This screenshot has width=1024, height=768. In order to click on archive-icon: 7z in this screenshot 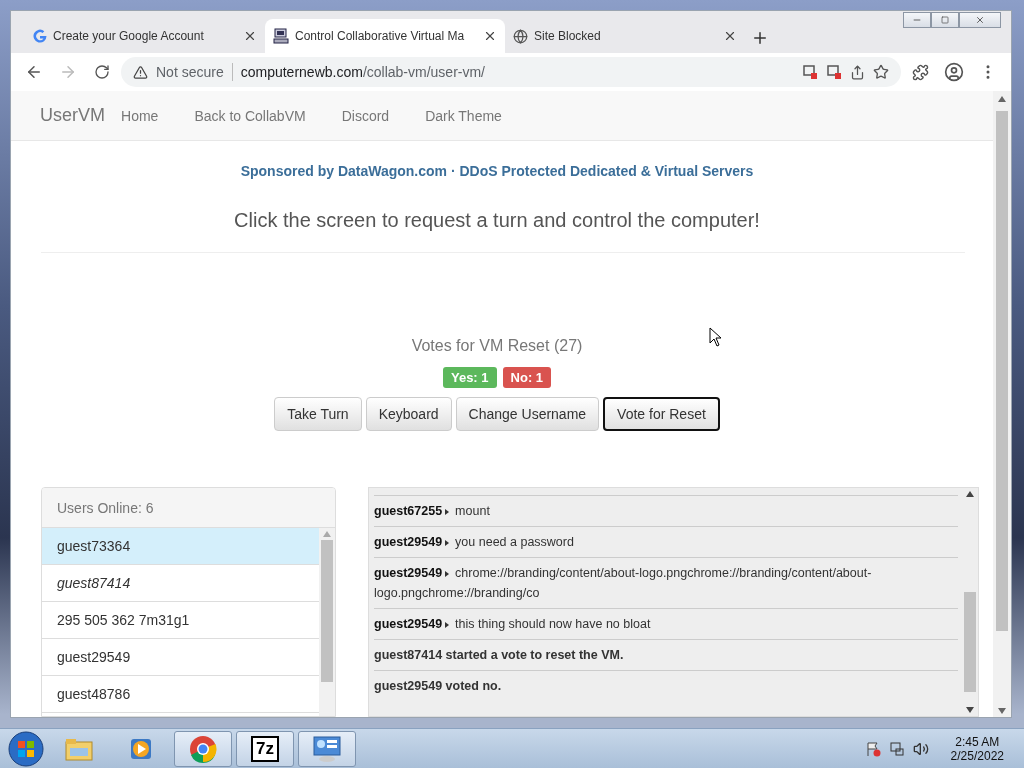, I will do `click(265, 748)`.